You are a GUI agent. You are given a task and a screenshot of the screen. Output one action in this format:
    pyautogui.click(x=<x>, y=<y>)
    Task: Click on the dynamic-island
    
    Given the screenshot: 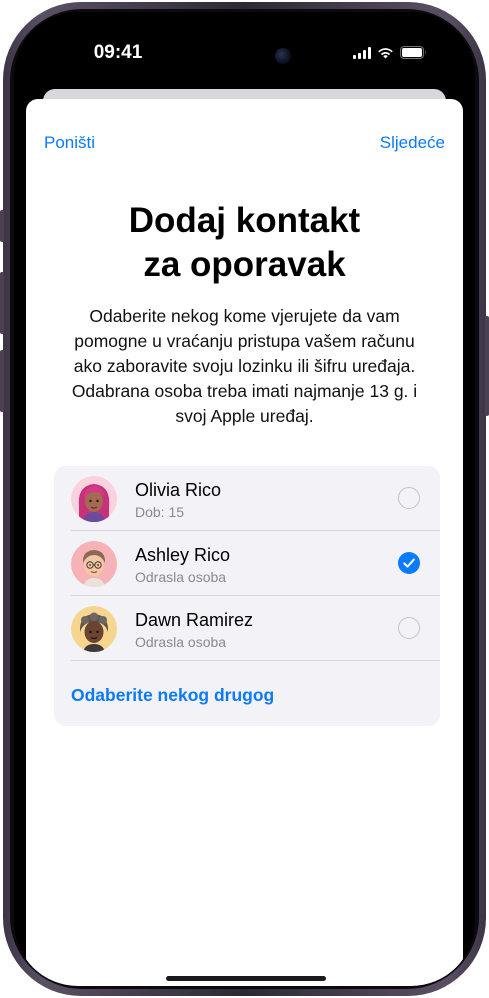 What is the action you would take?
    pyautogui.click(x=238, y=56)
    